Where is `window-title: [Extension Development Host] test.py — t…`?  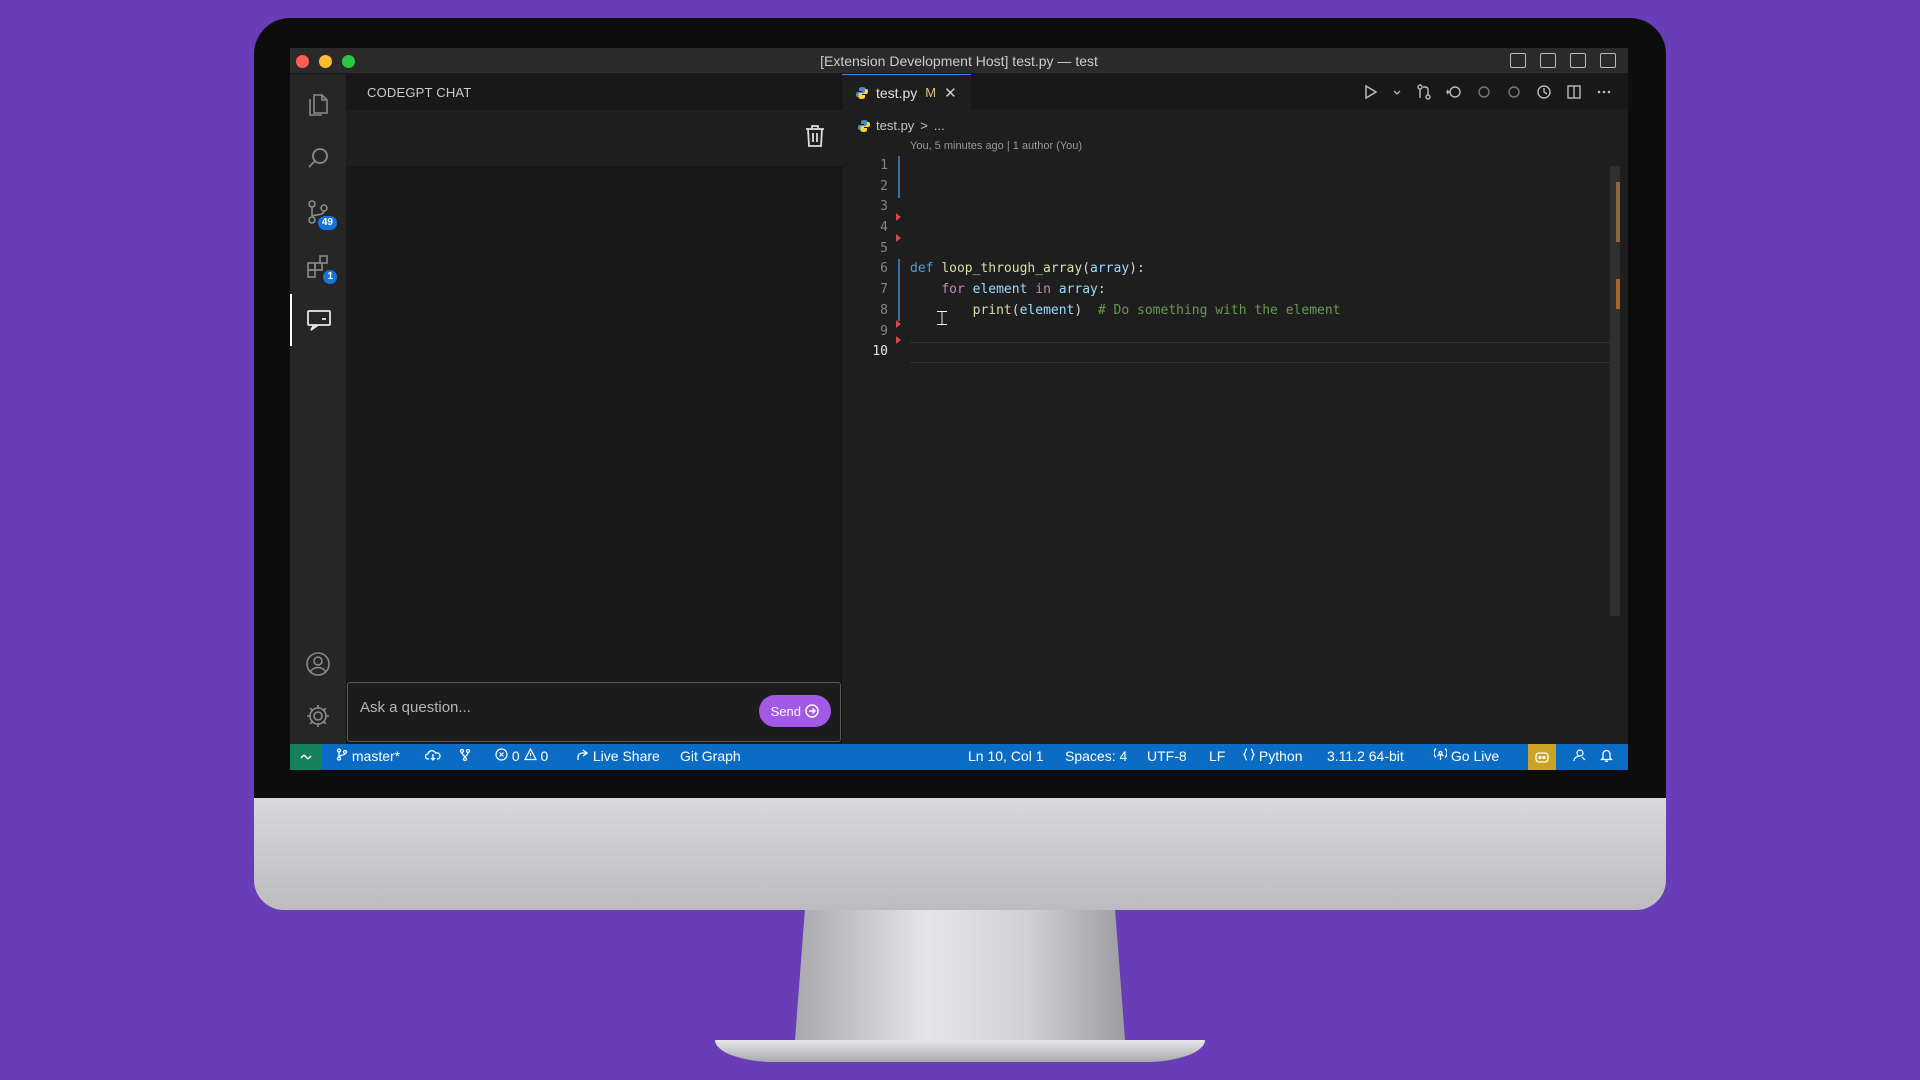 window-title: [Extension Development Host] test.py — t… is located at coordinates (959, 61).